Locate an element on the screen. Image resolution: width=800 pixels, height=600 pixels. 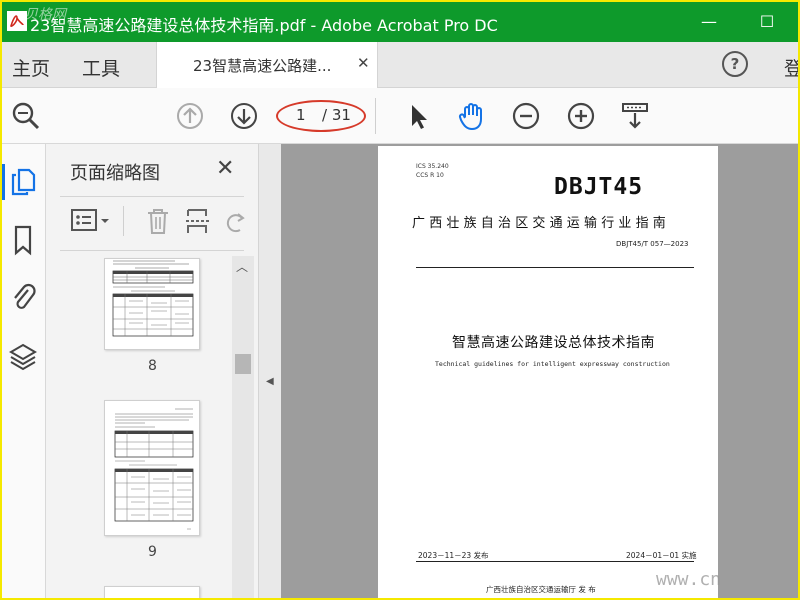
tab-tools: 工具 is located at coordinates (101, 67).